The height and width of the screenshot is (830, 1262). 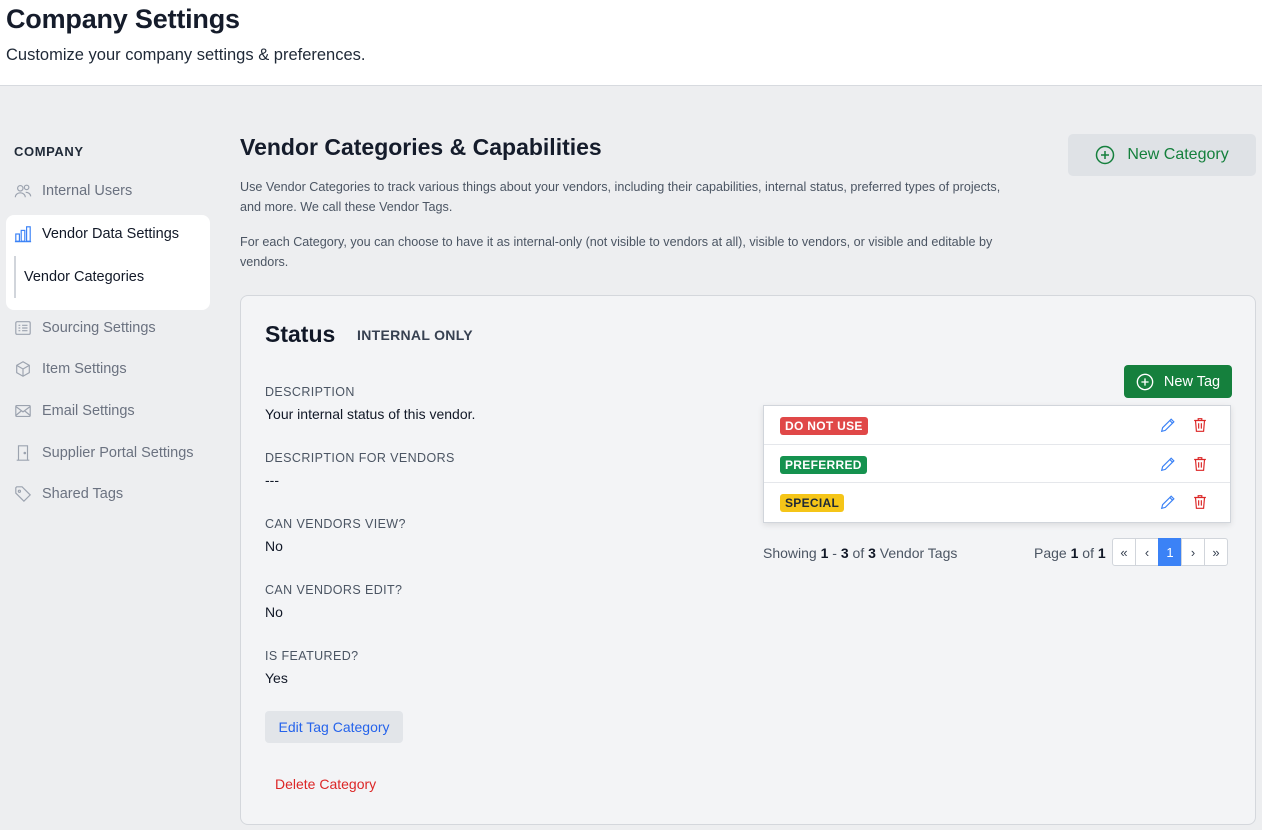 I want to click on visibility-badge: INTERNAL ONLY, so click(x=415, y=335).